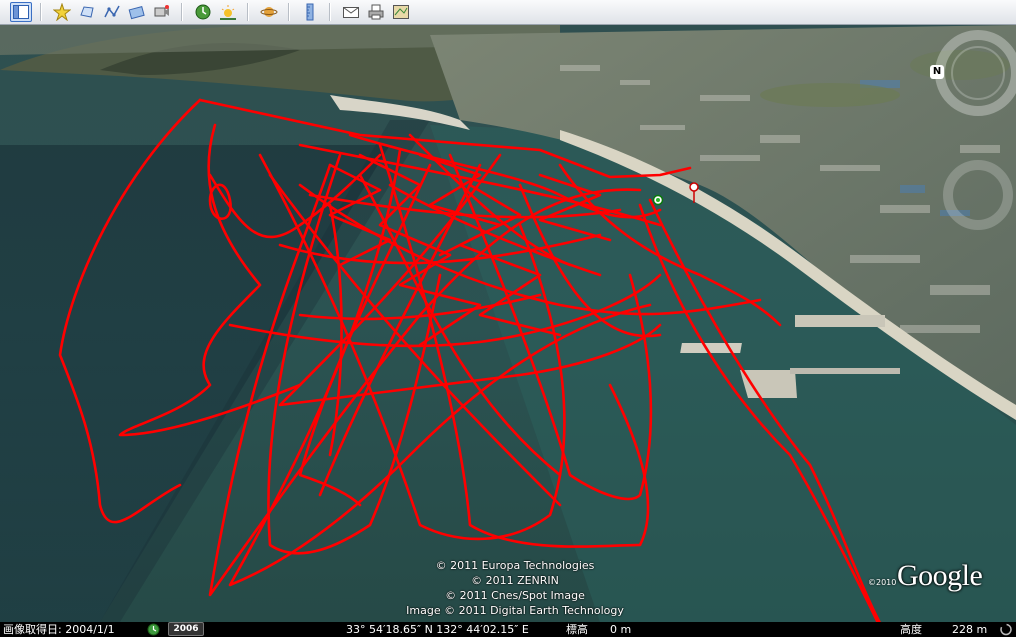 This screenshot has width=1016, height=637. Describe the element at coordinates (508, 12) in the screenshot. I see `toolbar` at that location.